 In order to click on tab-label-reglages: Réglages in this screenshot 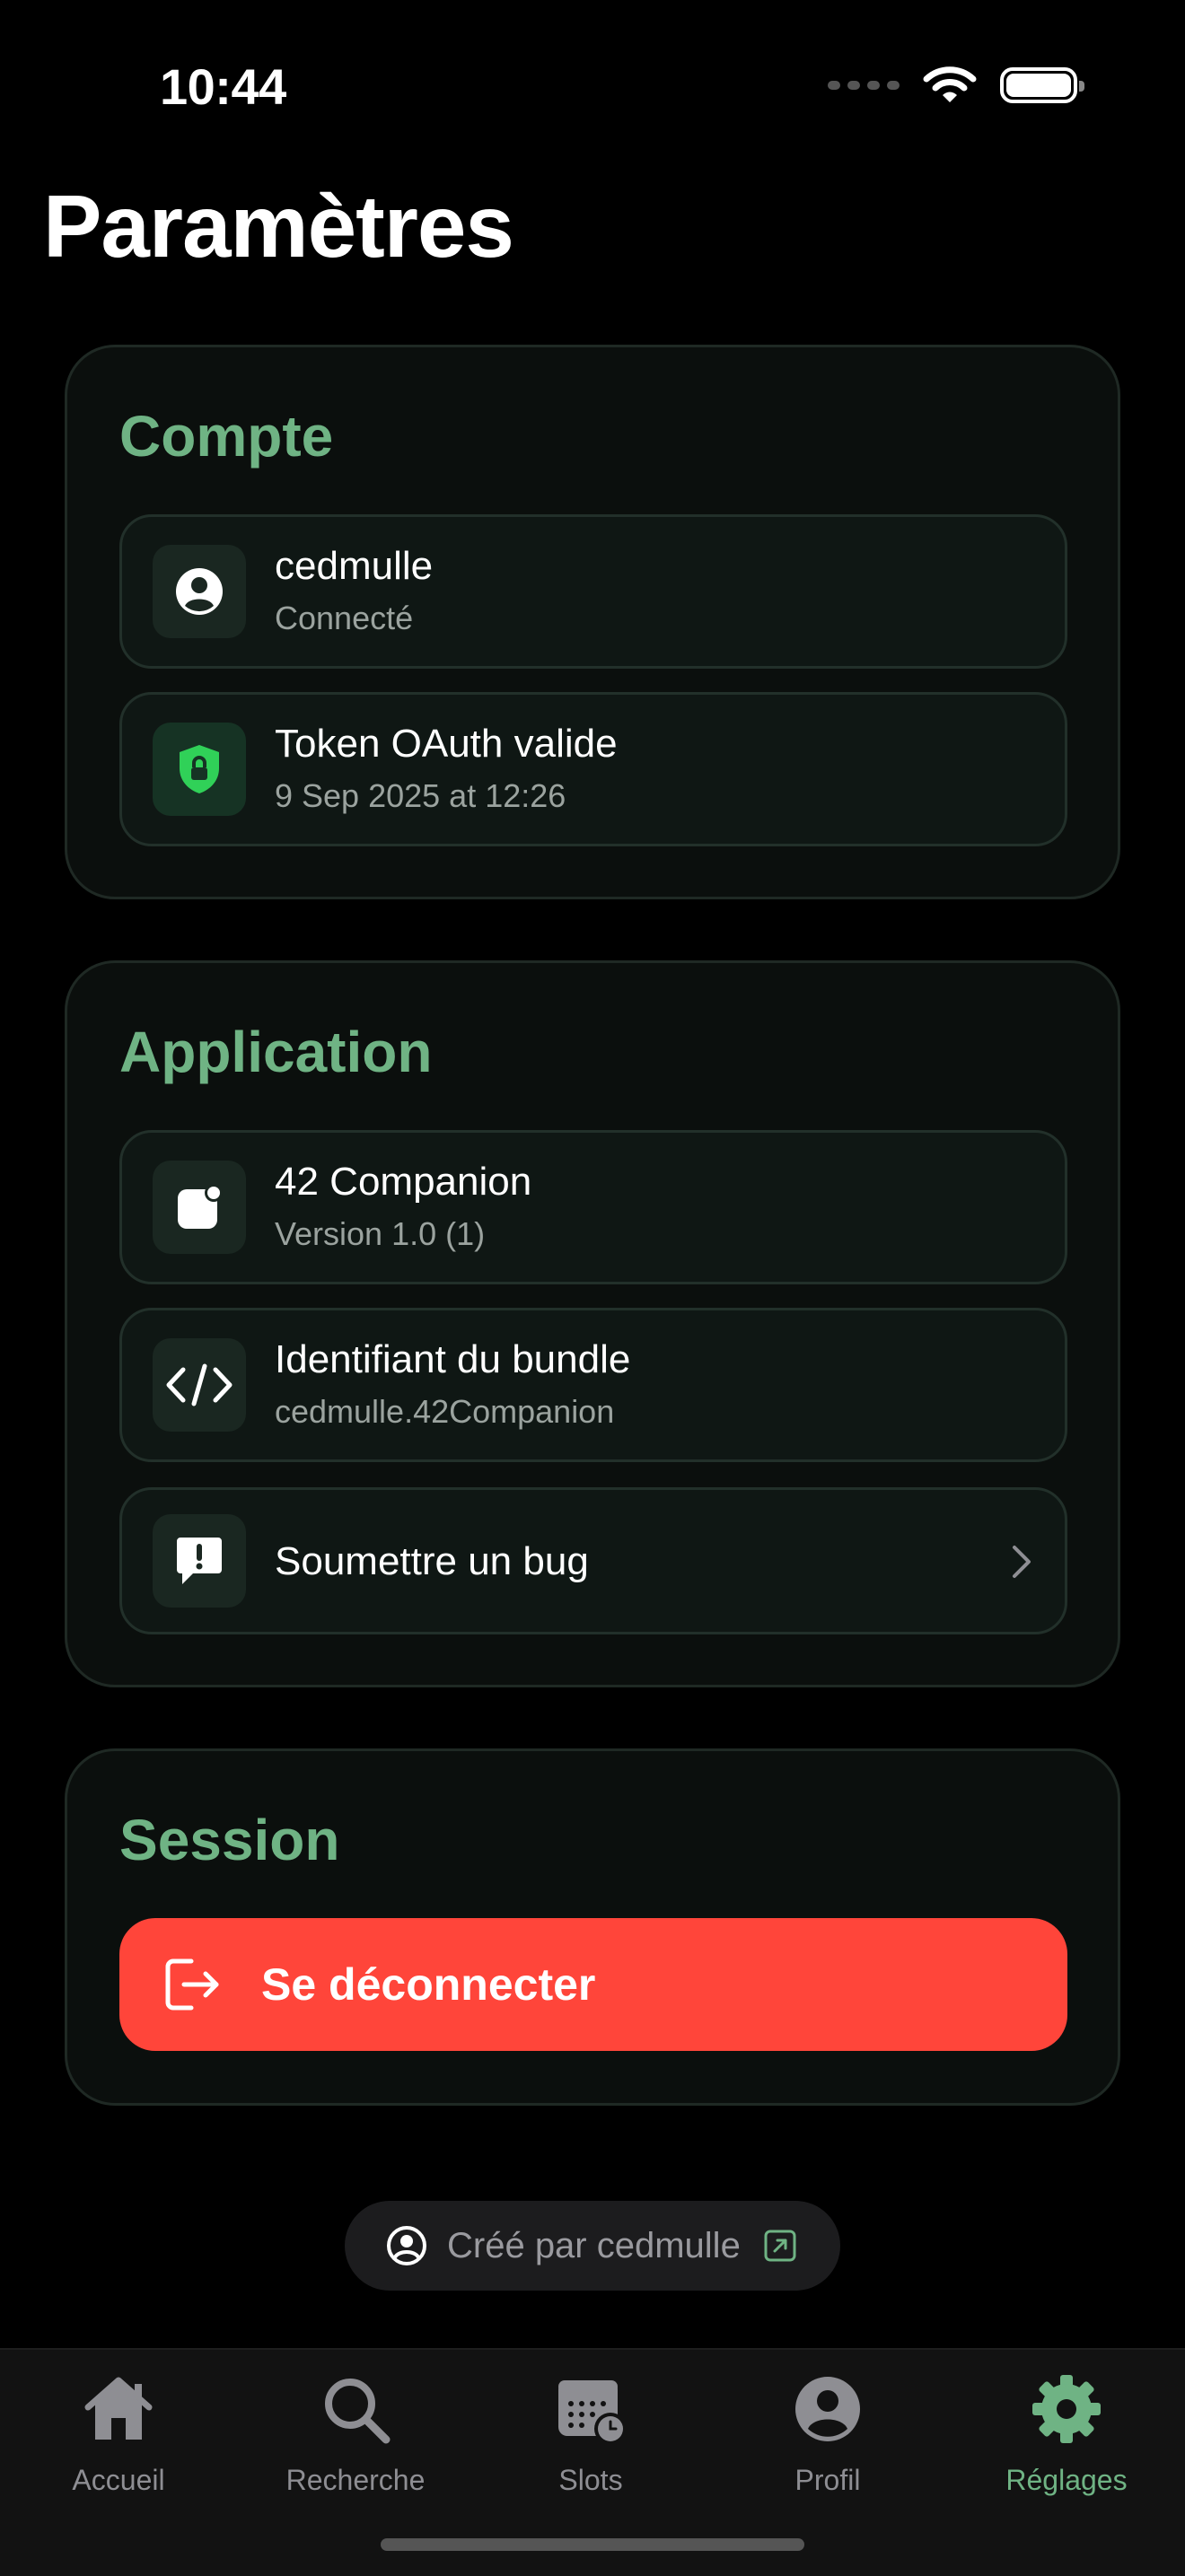, I will do `click(1066, 2480)`.